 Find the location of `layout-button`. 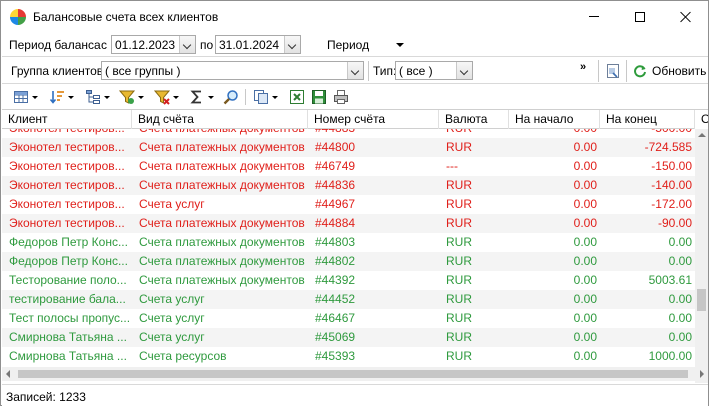

layout-button is located at coordinates (25, 97).